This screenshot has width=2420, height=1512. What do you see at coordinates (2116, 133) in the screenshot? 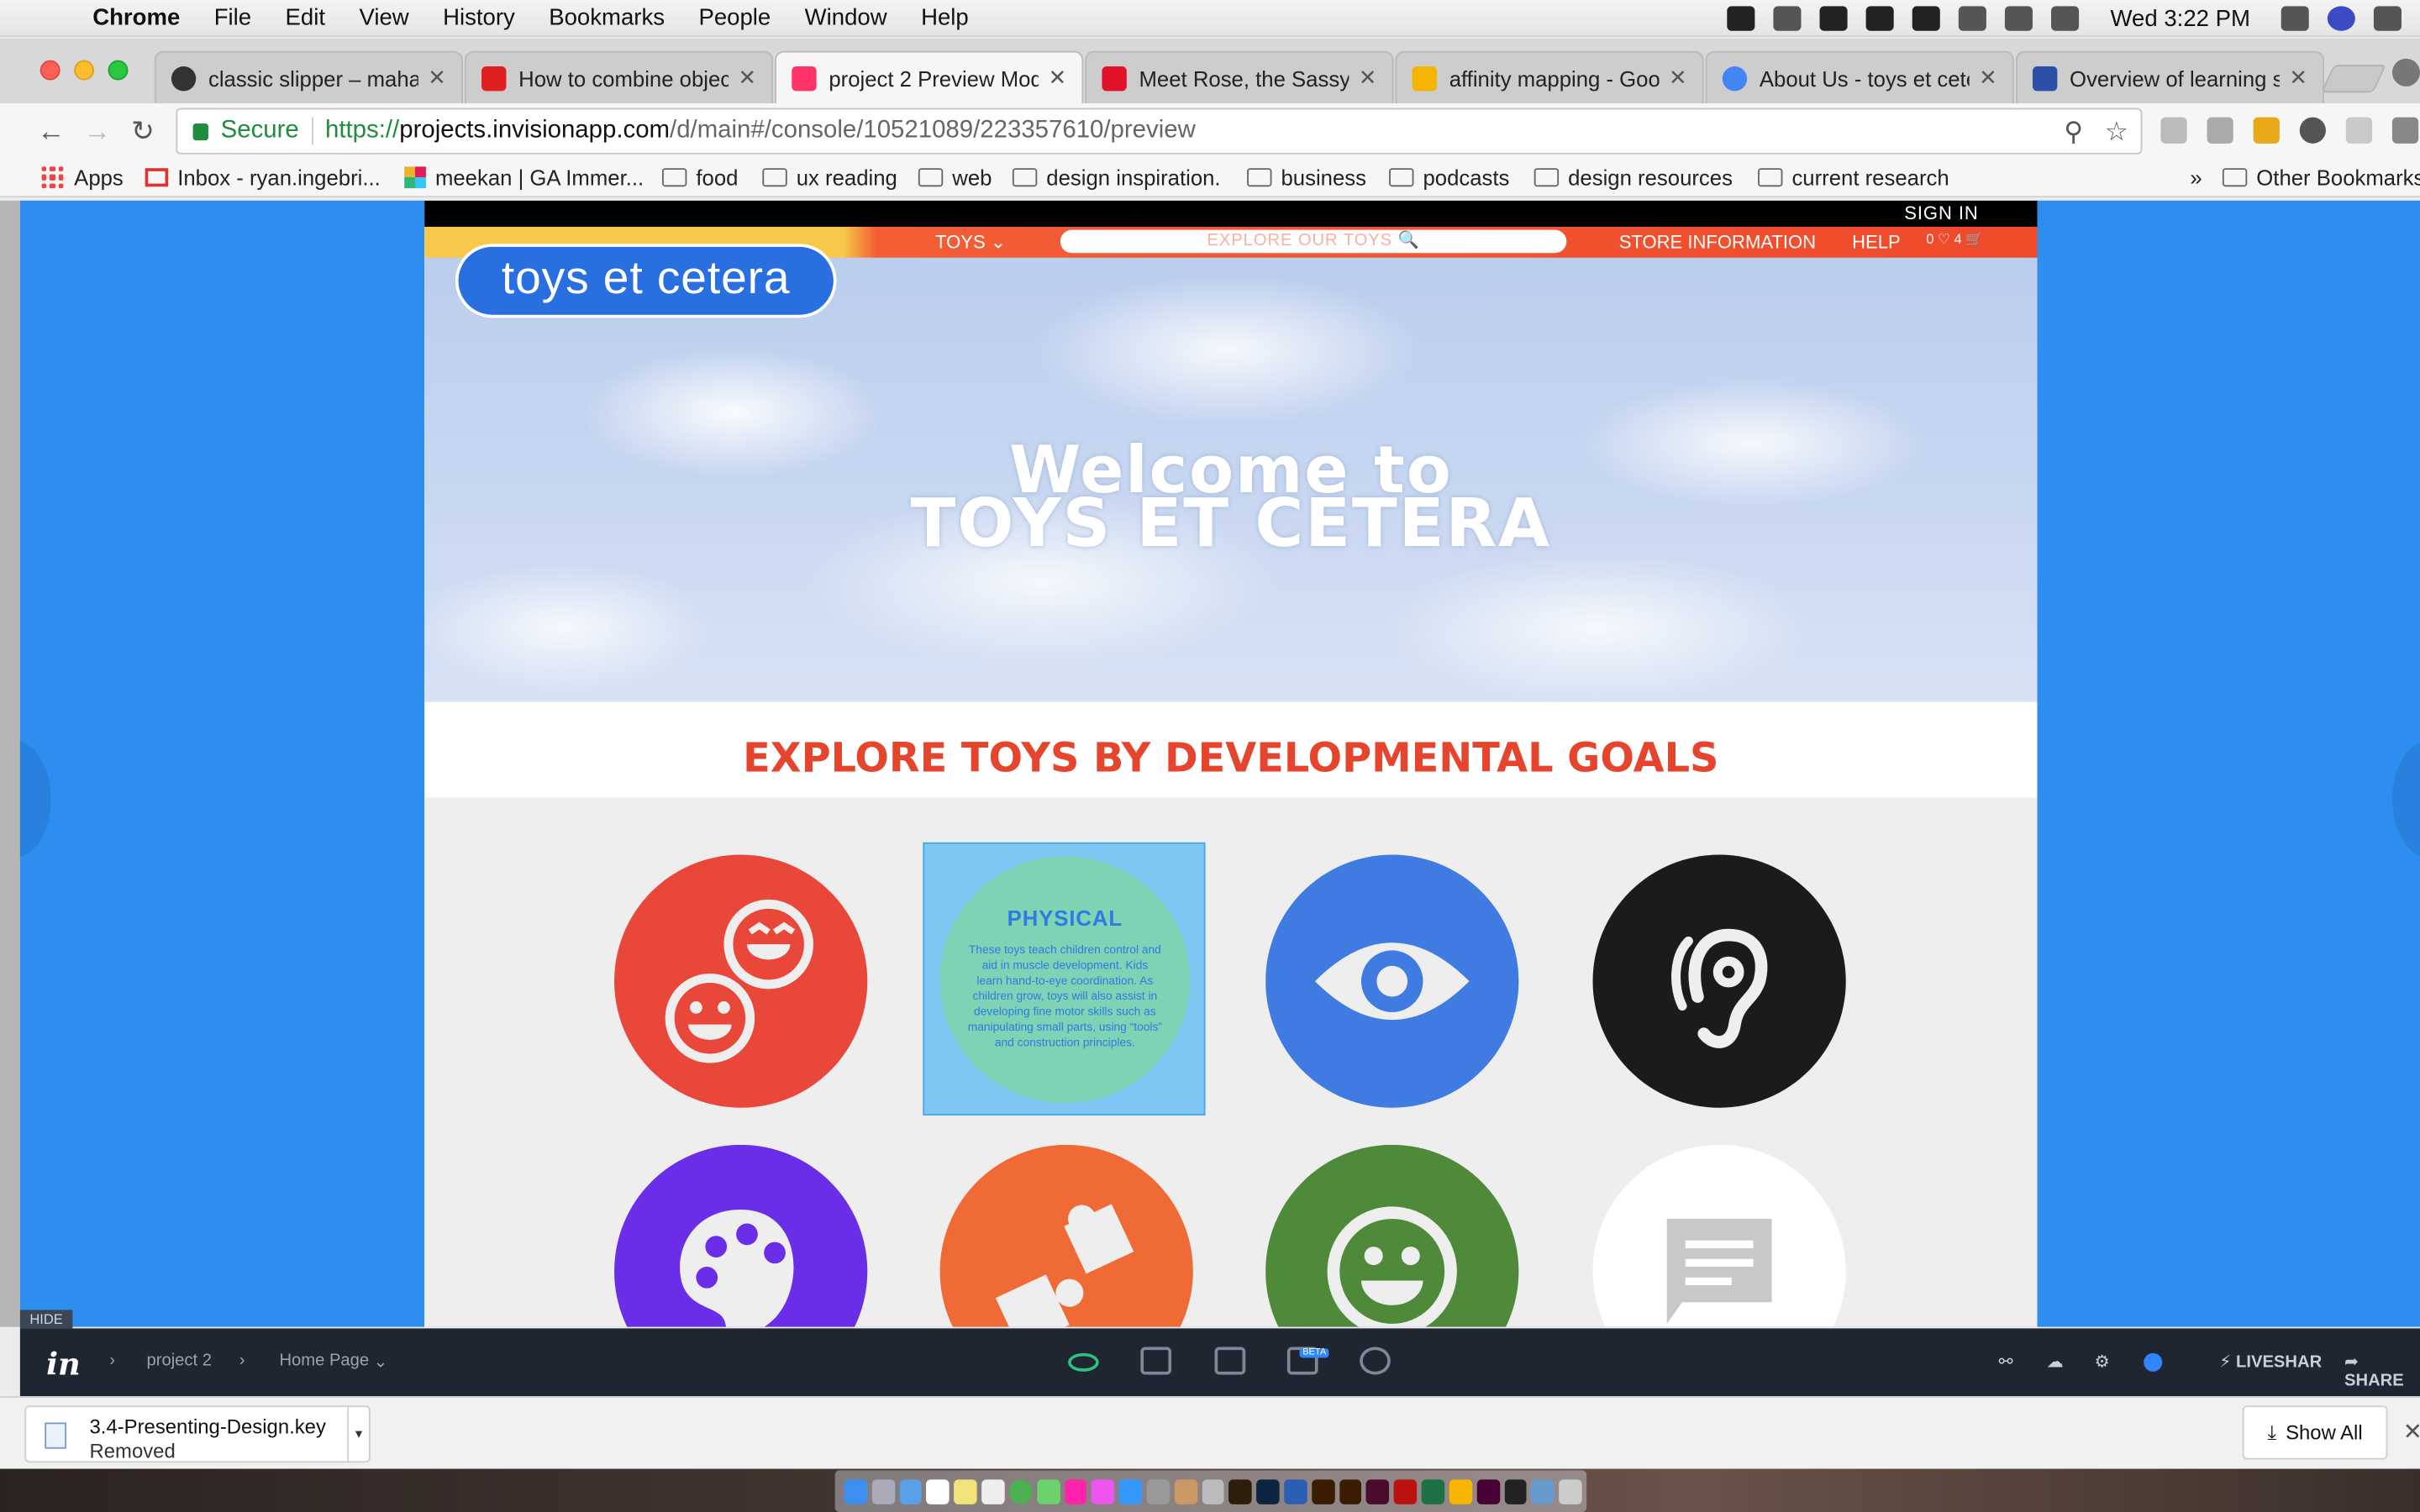
I see `bookmark-star-icon: ☆` at bounding box center [2116, 133].